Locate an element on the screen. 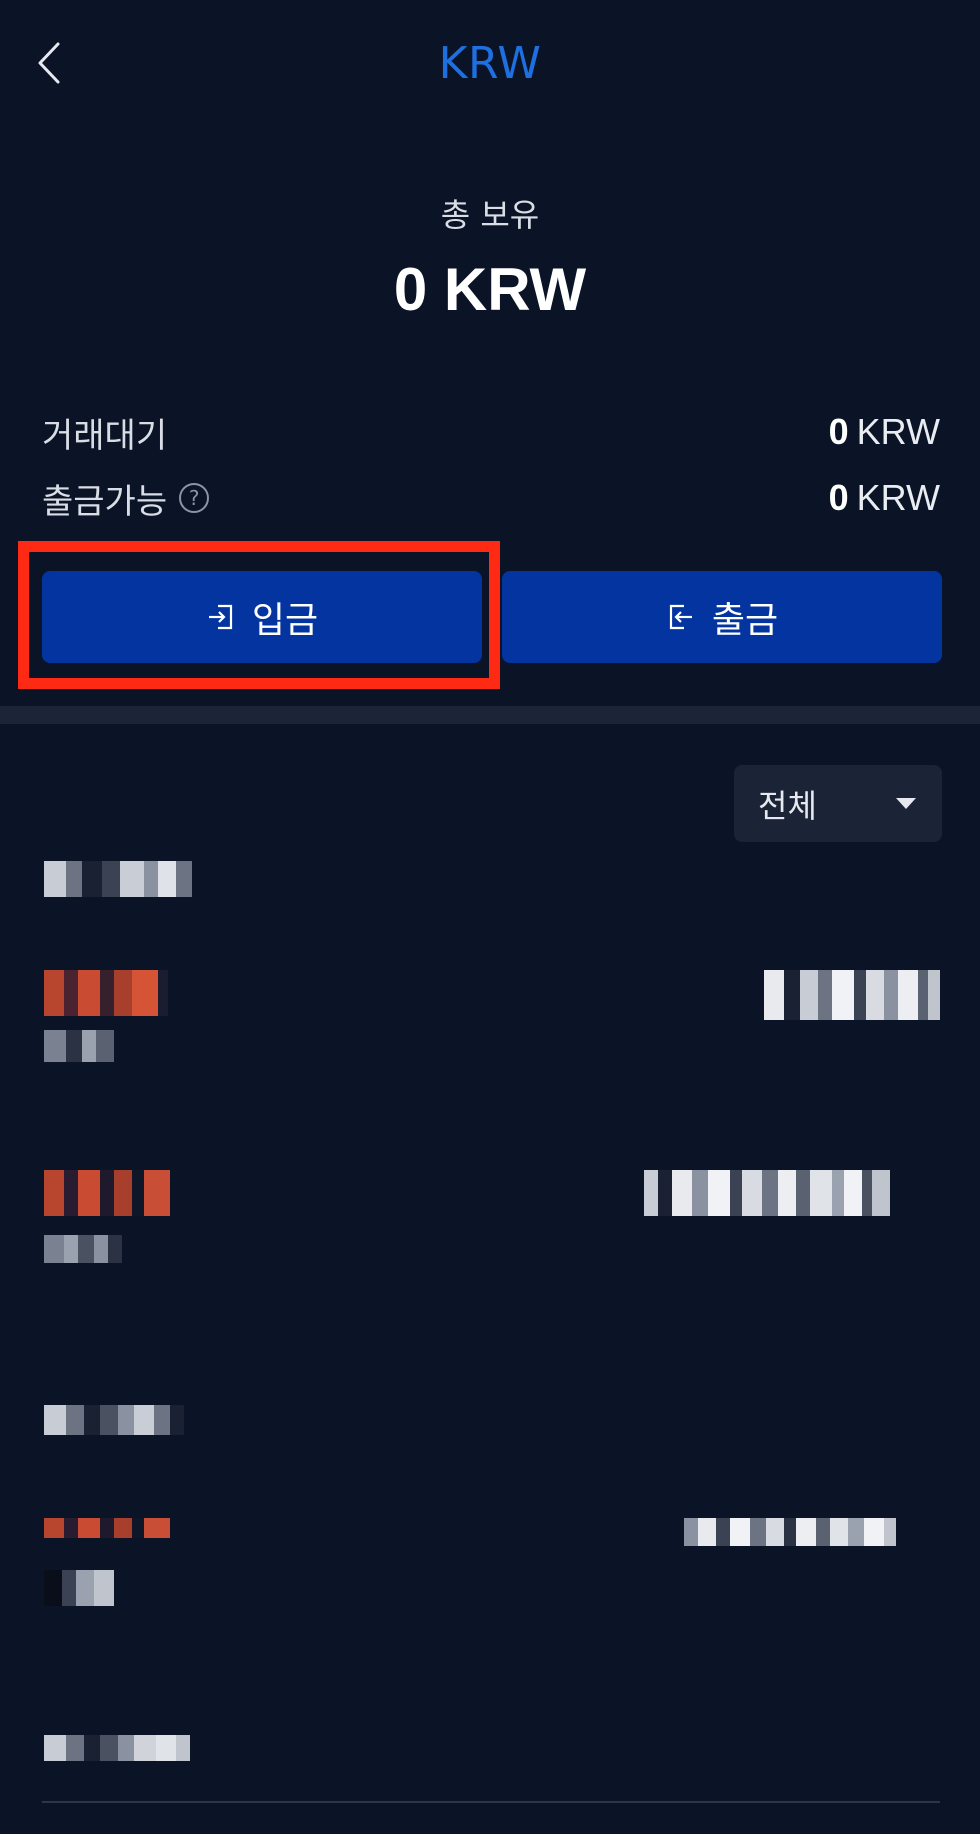 Image resolution: width=980 pixels, height=1834 pixels. pending-row: 거래대기 0 KRW is located at coordinates (491, 432).